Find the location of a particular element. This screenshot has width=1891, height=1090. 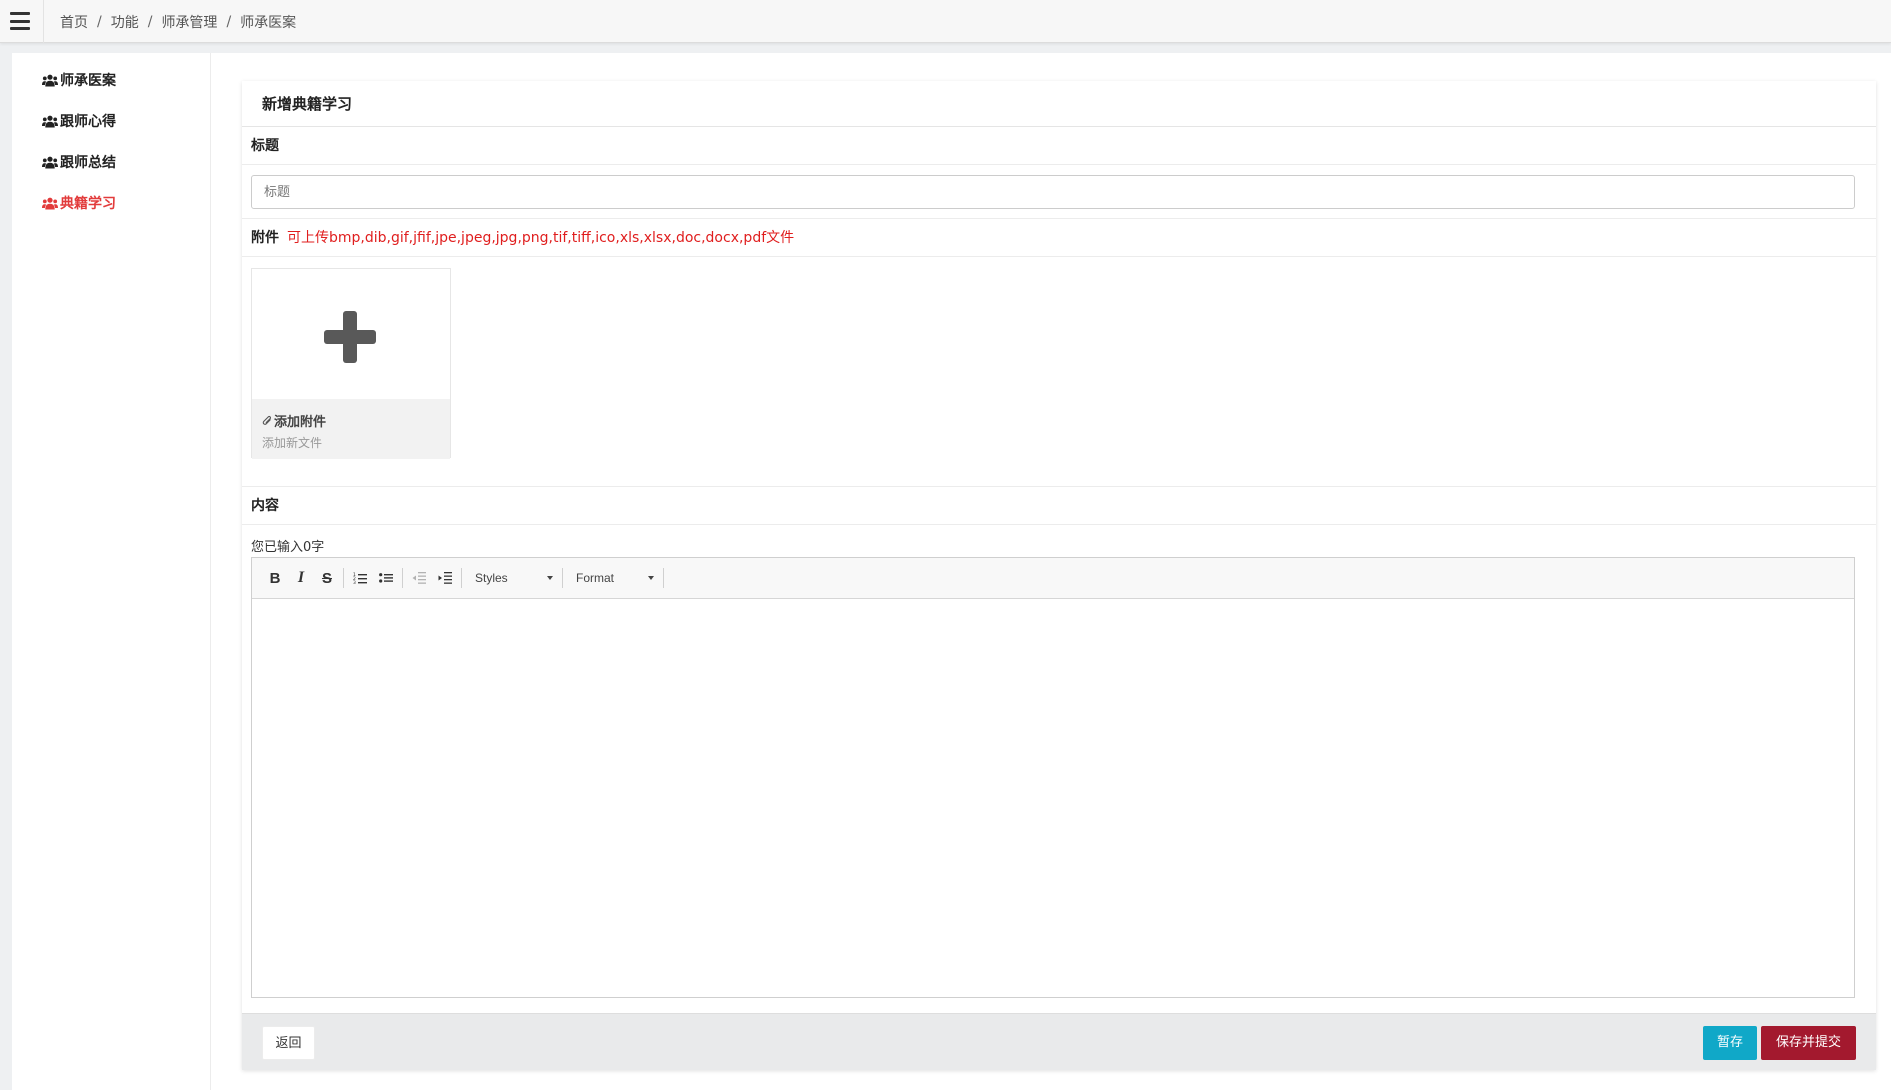

sidebar-item-label: 师承医案 is located at coordinates (88, 81).